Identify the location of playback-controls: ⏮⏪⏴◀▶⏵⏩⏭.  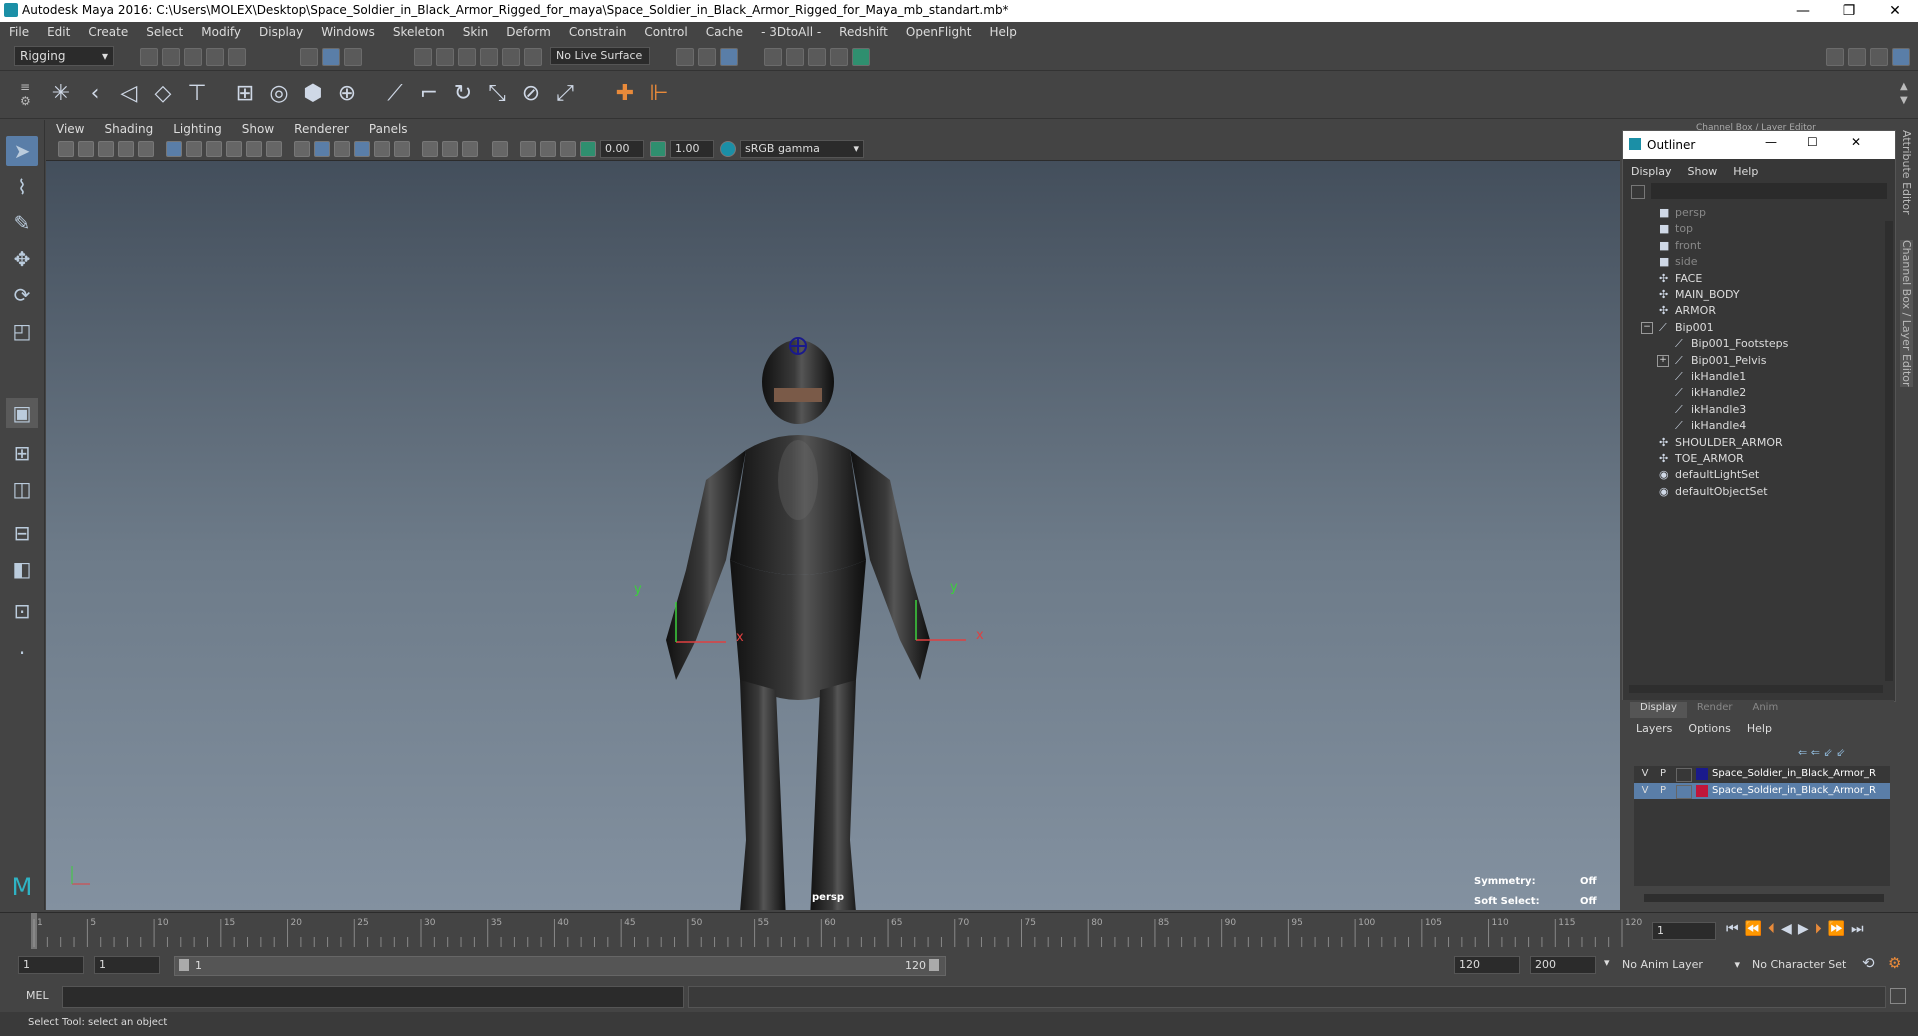
(1816, 929).